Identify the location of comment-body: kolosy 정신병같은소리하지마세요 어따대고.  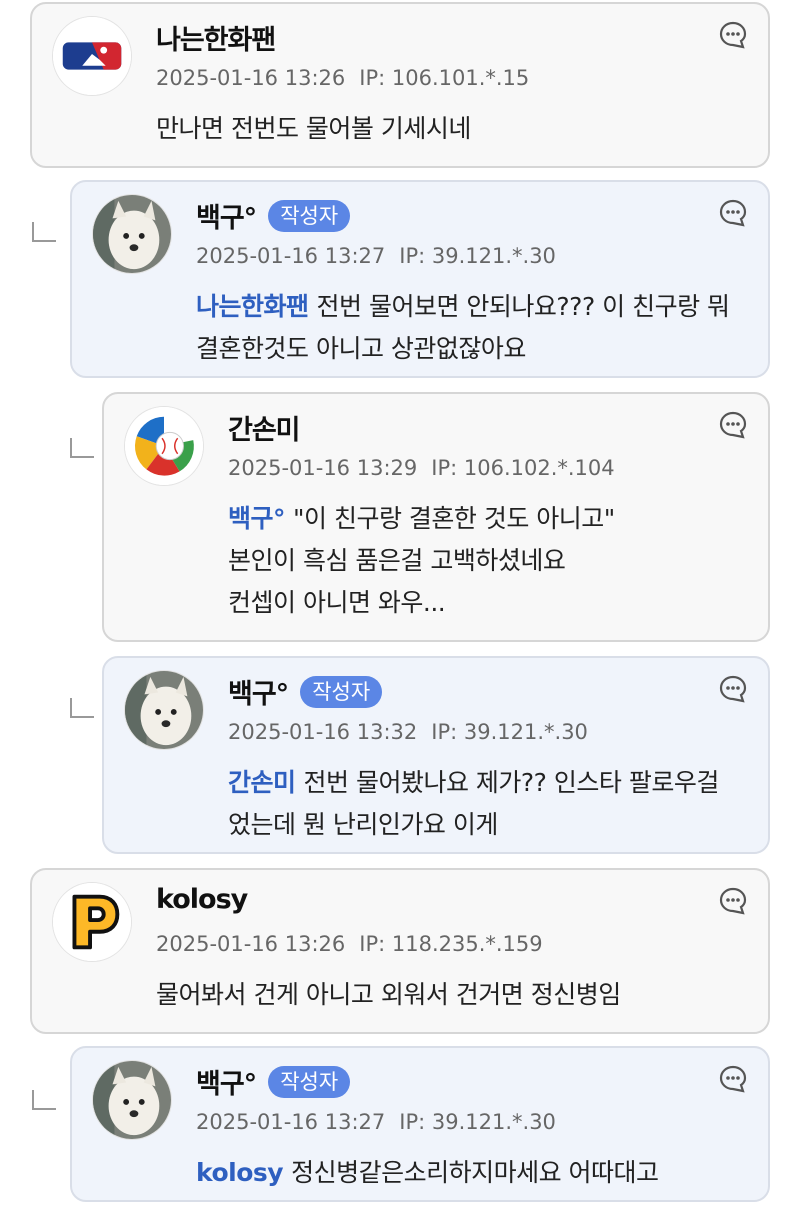
(467, 1173).